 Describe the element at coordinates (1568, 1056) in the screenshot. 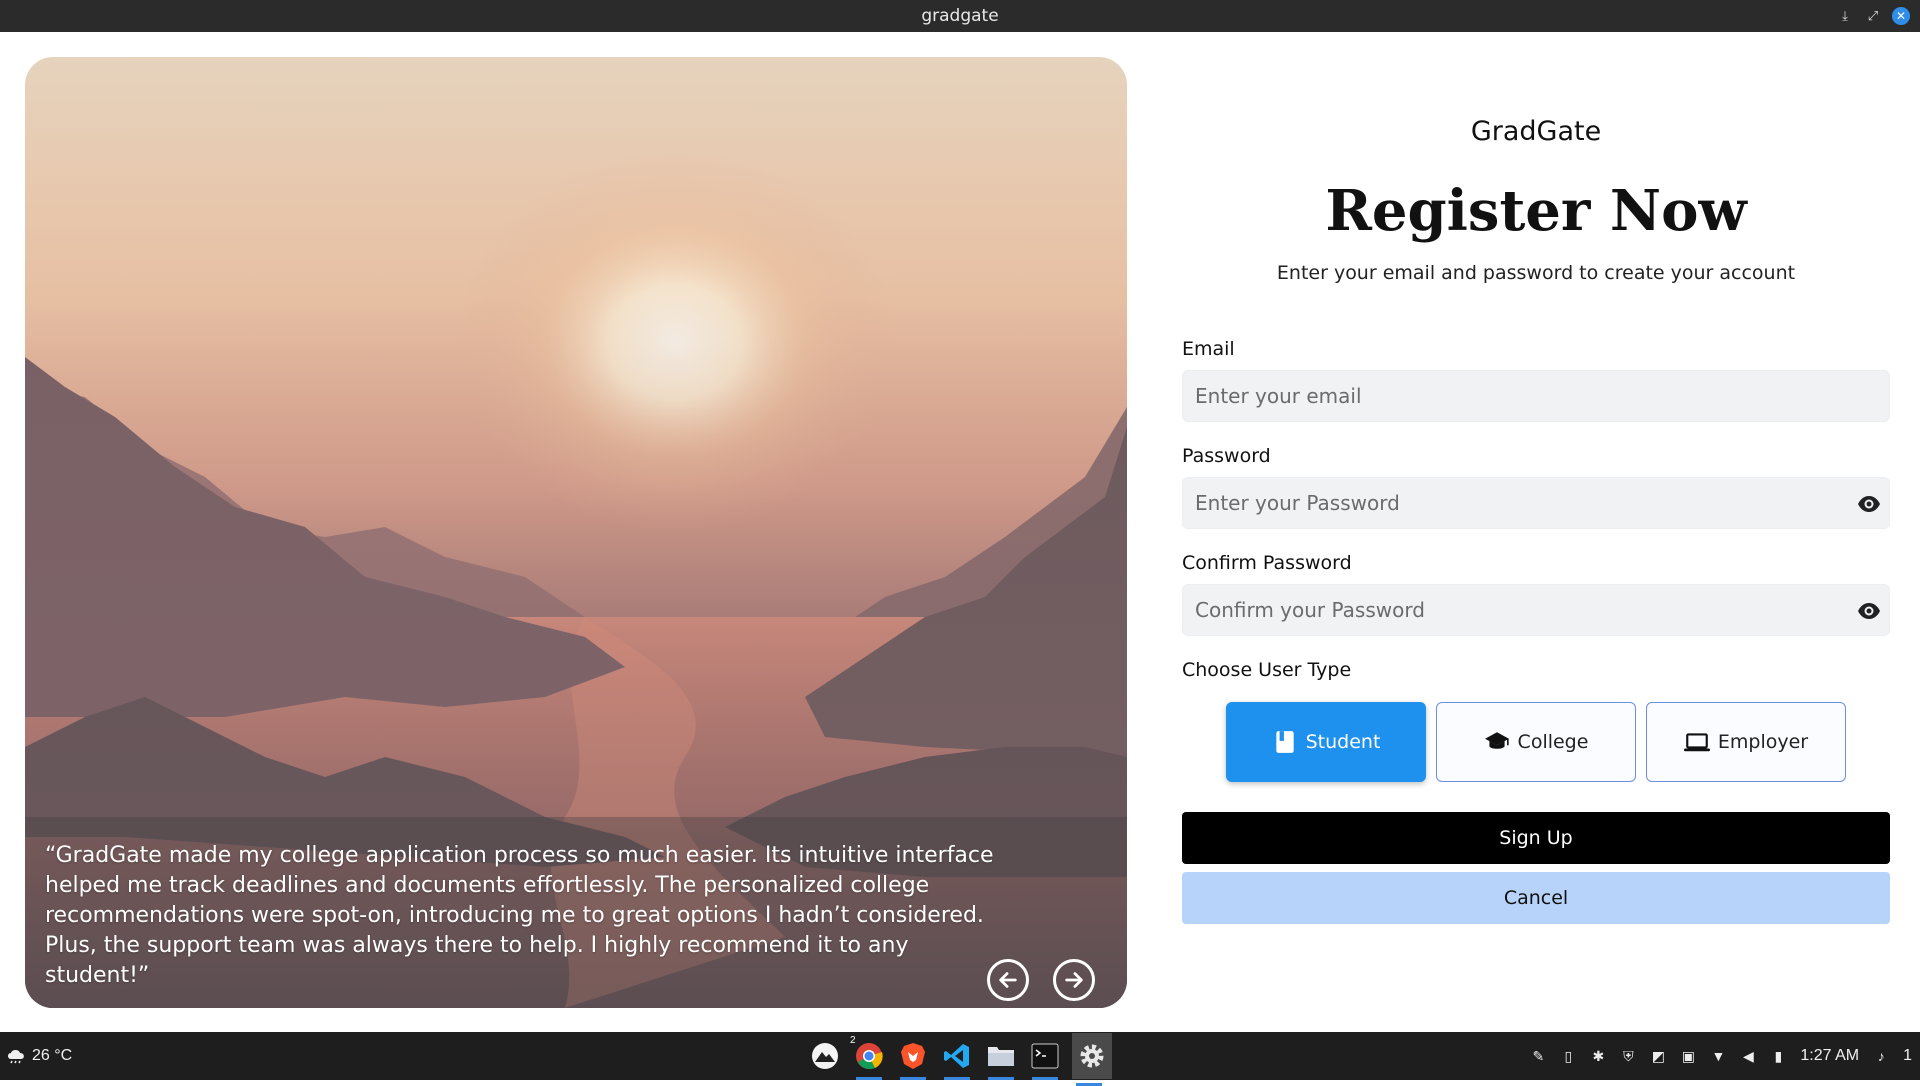

I see `clipboard-icon: ▯` at that location.